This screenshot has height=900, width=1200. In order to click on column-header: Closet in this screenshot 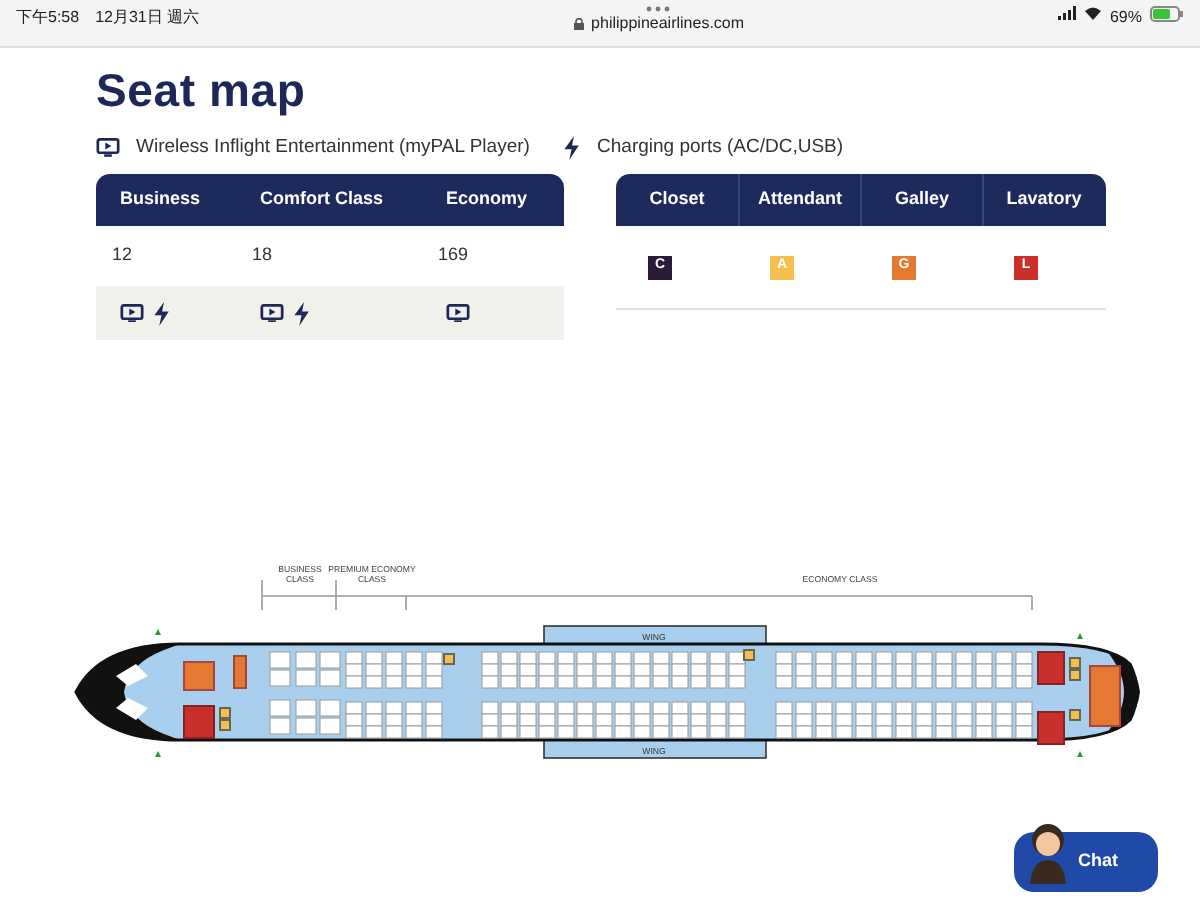, I will do `click(677, 199)`.